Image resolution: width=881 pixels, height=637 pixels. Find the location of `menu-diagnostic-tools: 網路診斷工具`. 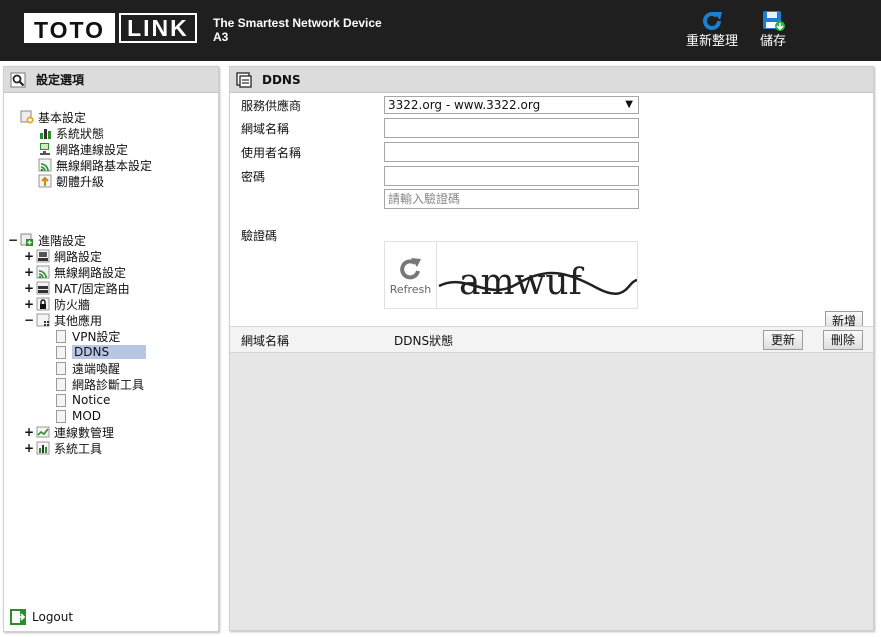

menu-diagnostic-tools: 網路診斷工具 is located at coordinates (100, 384).